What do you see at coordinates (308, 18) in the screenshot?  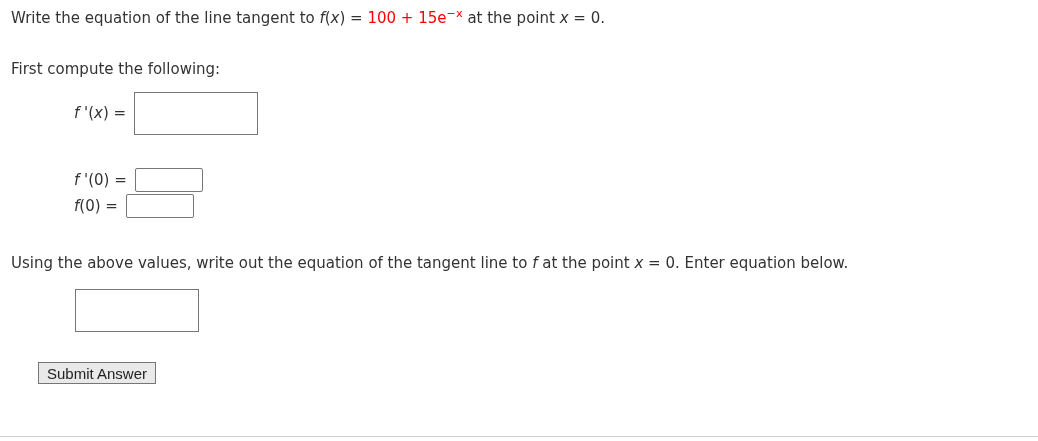 I see `question-text: Write the equation of the line tangent to f(x) = 100 + 15e$^{−x}$ at the point x = 0.` at bounding box center [308, 18].